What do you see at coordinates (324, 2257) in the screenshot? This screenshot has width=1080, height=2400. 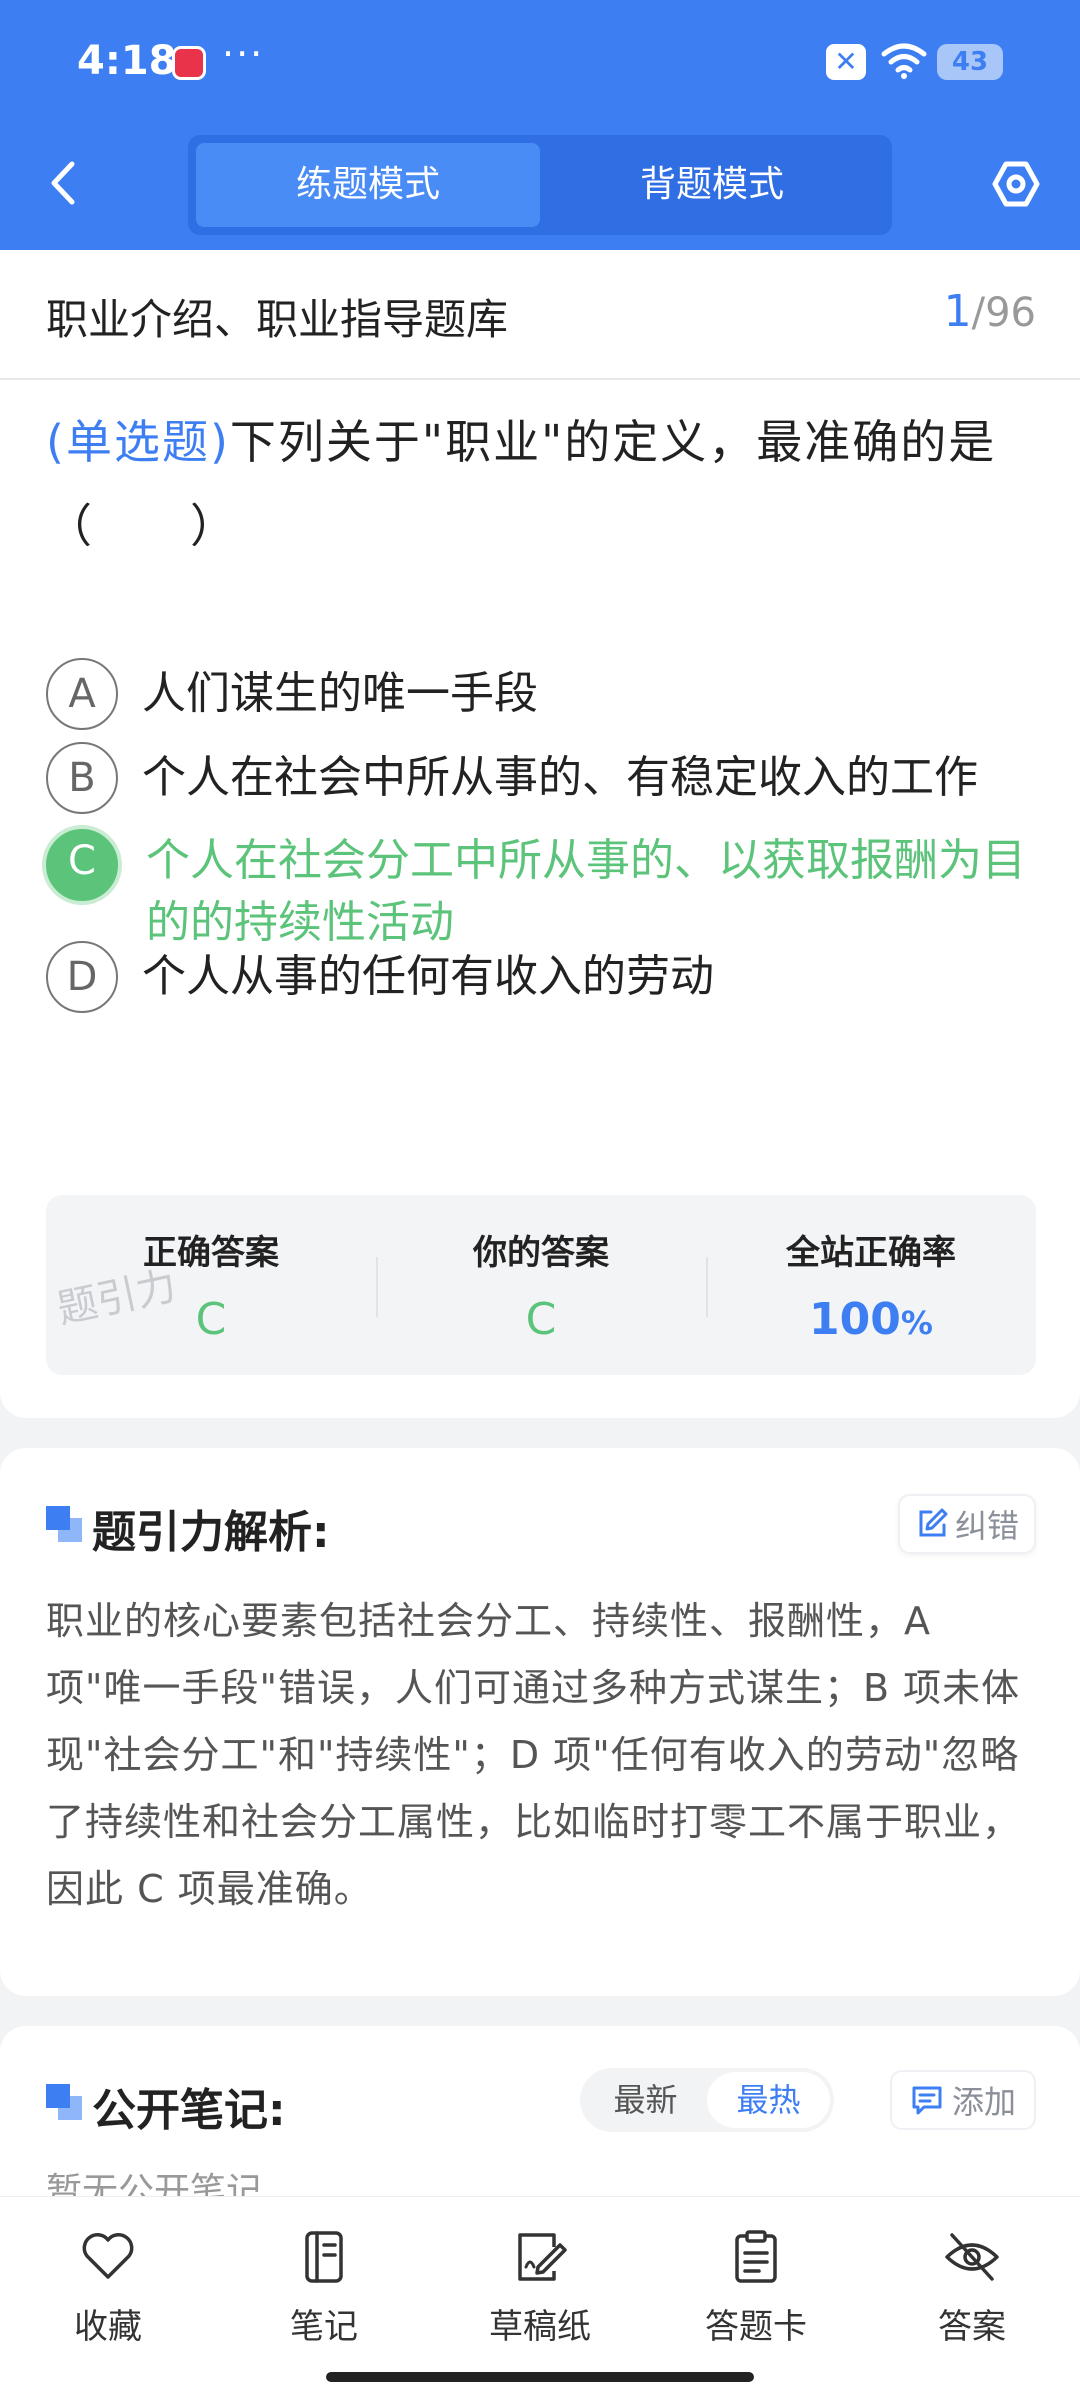 I see `notebook-icon` at bounding box center [324, 2257].